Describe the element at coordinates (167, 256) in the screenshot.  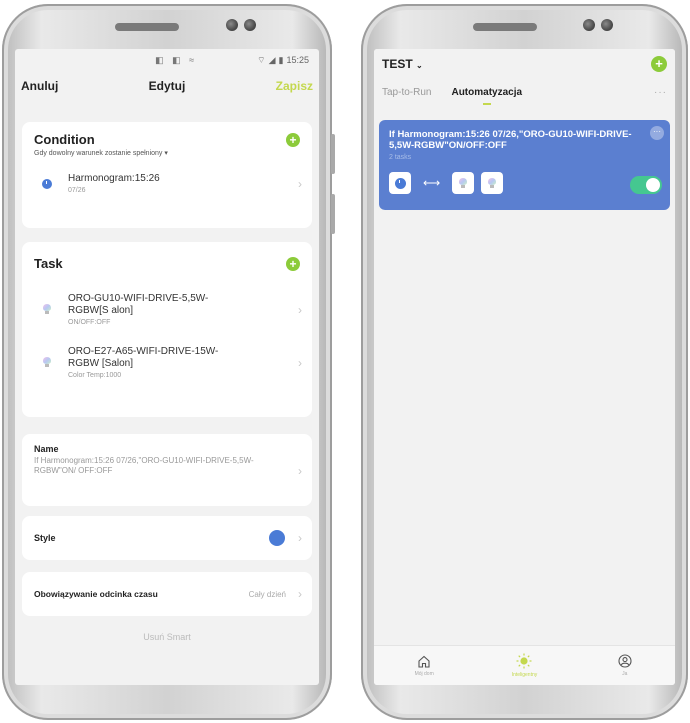
I see `task-header: Task +` at that location.